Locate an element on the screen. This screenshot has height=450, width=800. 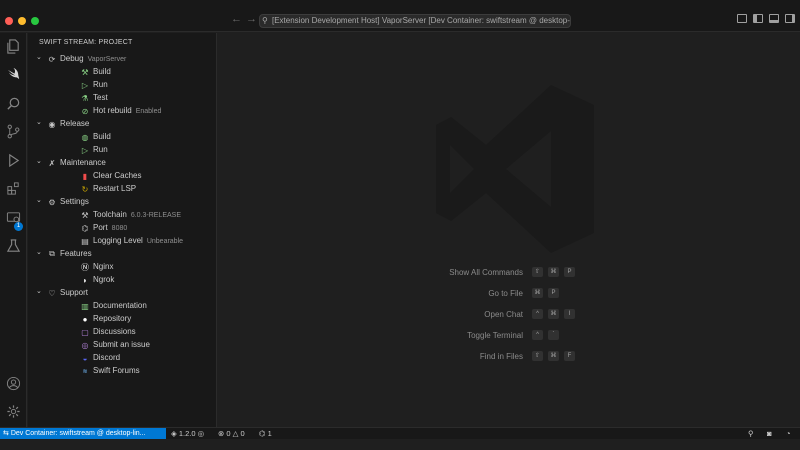
minimize-window-button is located at coordinates (22, 21).